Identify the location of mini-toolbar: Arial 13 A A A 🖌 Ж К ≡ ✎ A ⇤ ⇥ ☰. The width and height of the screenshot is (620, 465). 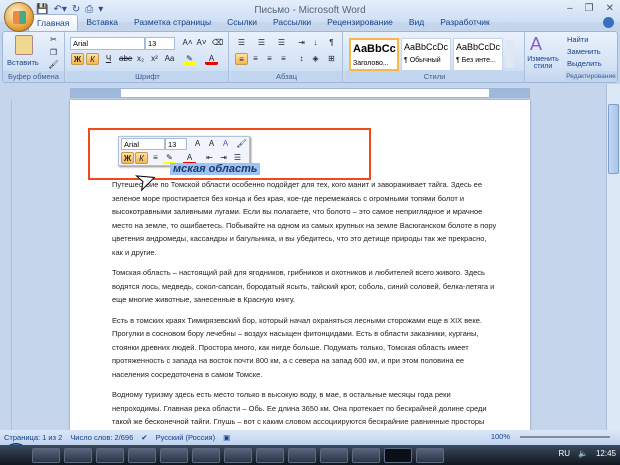
(184, 151).